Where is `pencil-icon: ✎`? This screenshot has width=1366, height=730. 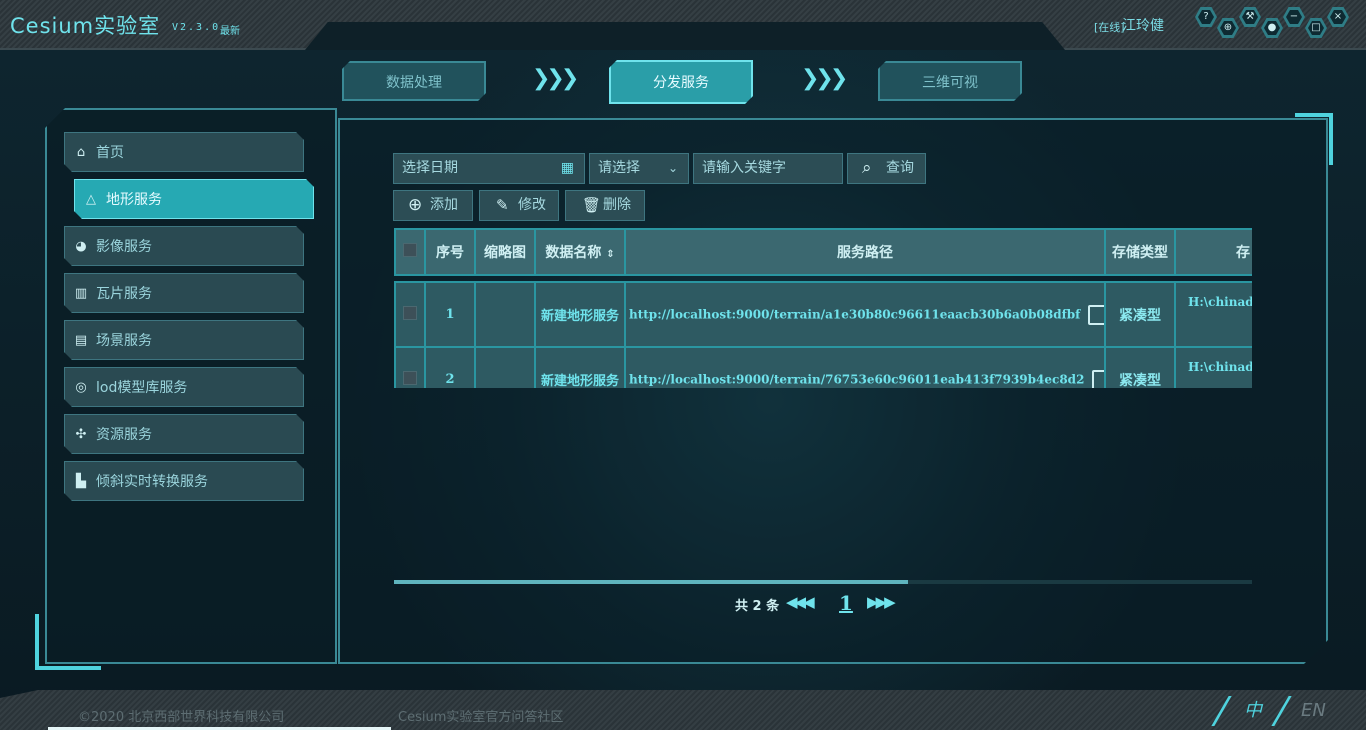 pencil-icon: ✎ is located at coordinates (502, 205).